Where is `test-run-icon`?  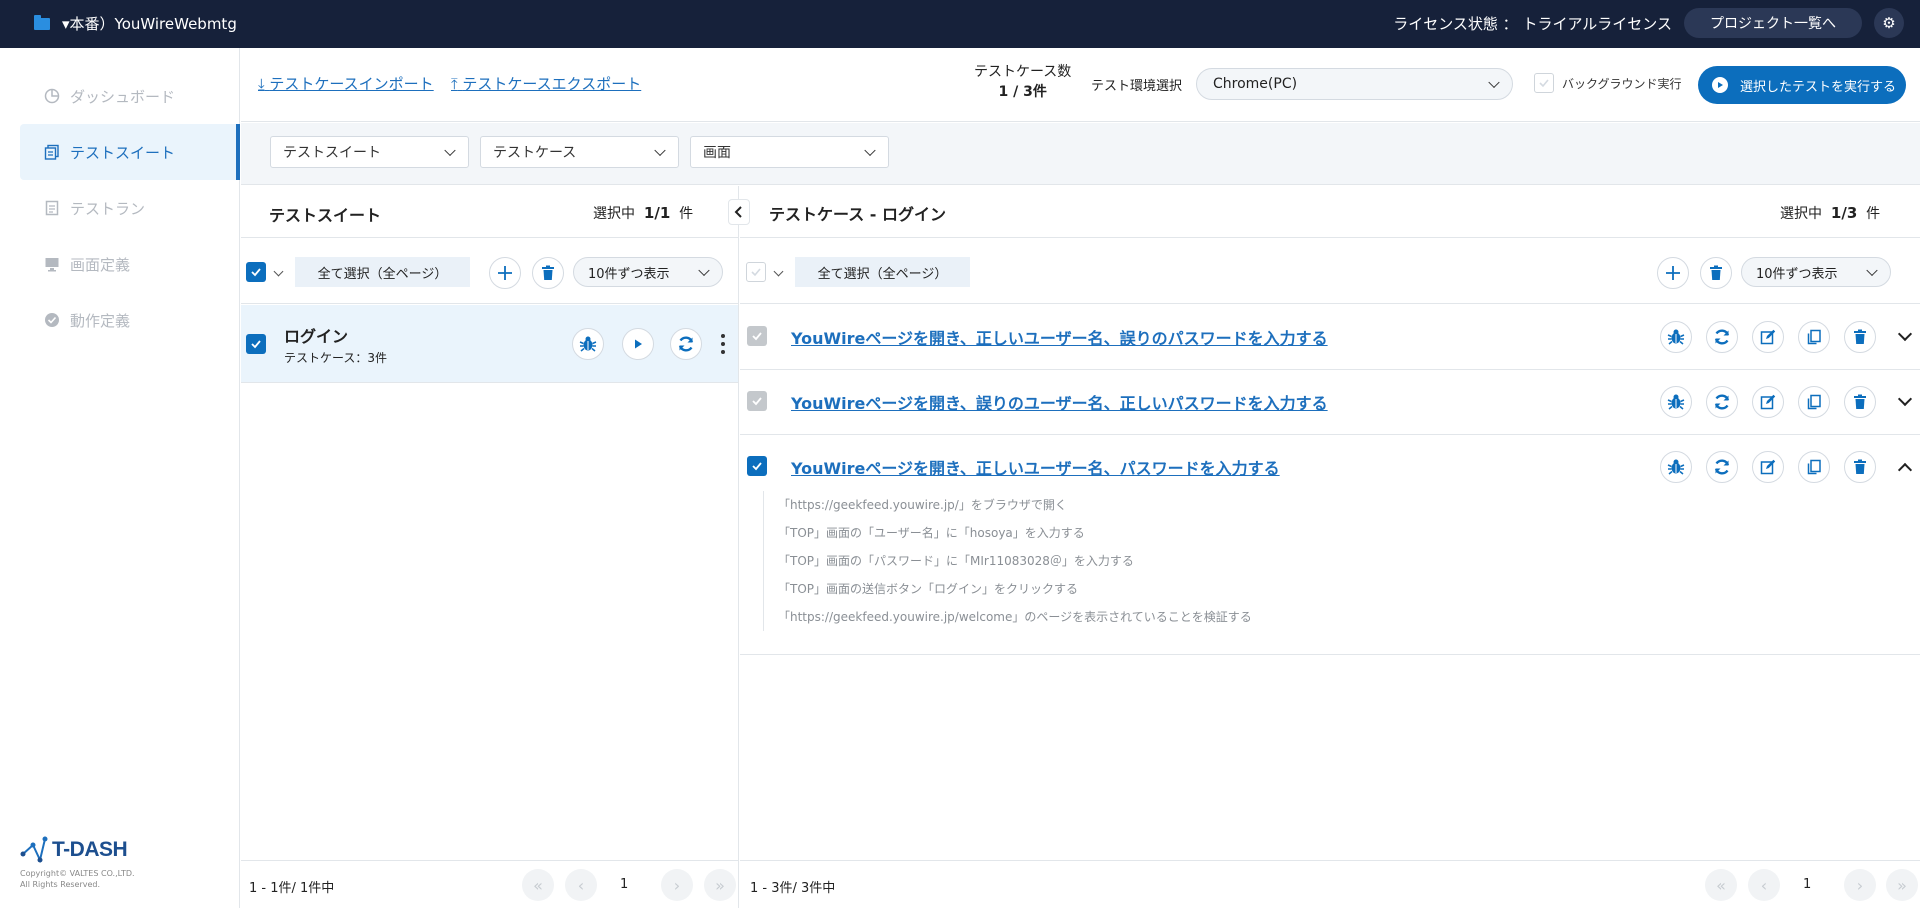
test-run-icon is located at coordinates (52, 208).